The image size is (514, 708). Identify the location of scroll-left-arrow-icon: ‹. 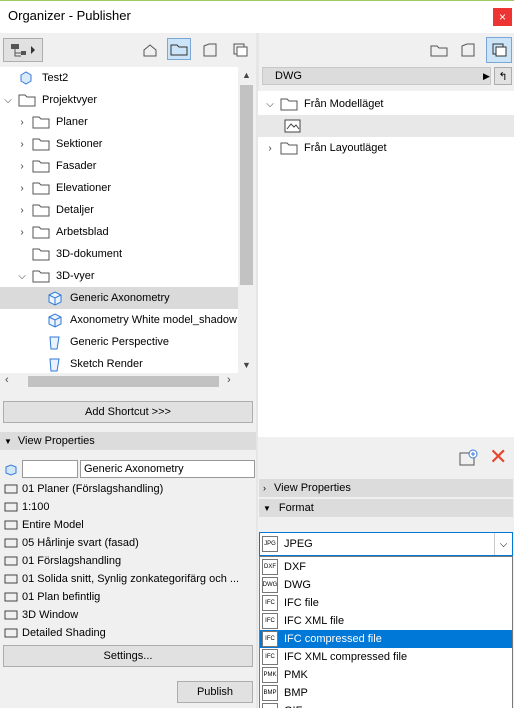
(7, 380).